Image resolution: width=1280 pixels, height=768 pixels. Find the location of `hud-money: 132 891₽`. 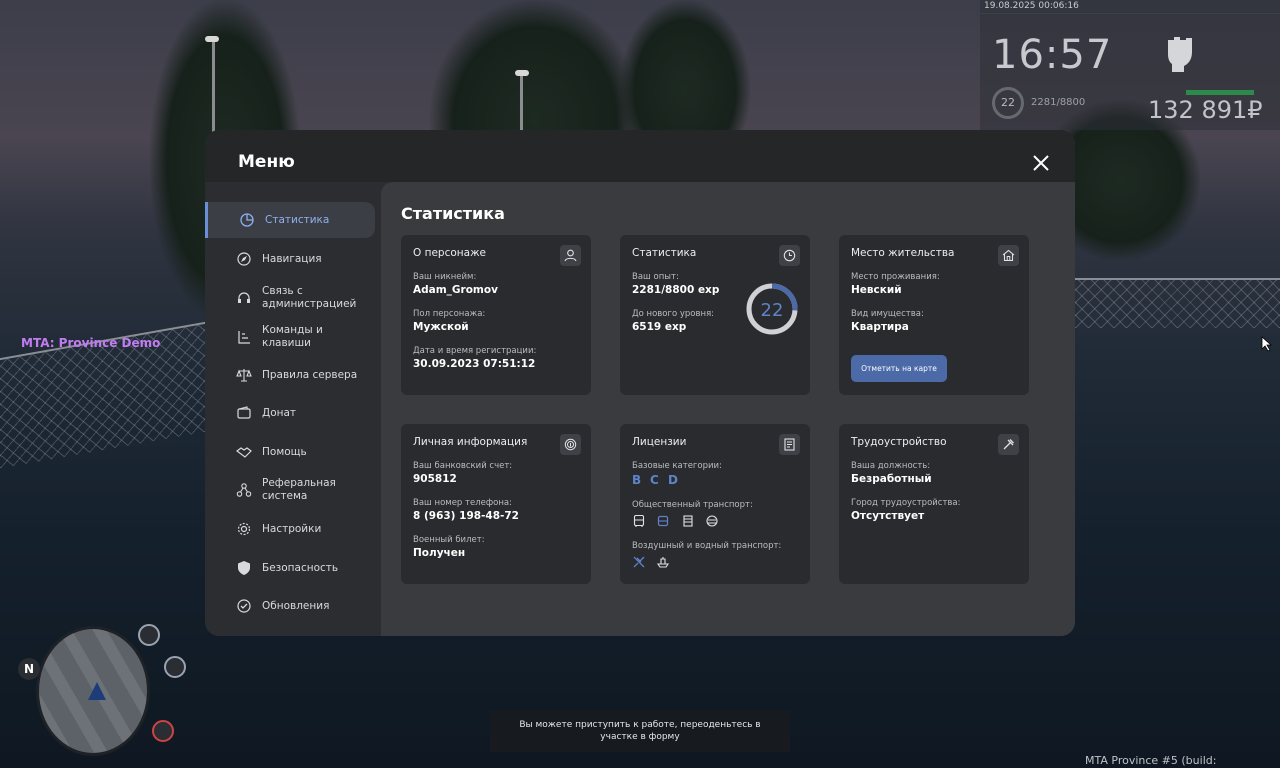

hud-money: 132 891₽ is located at coordinates (1205, 110).